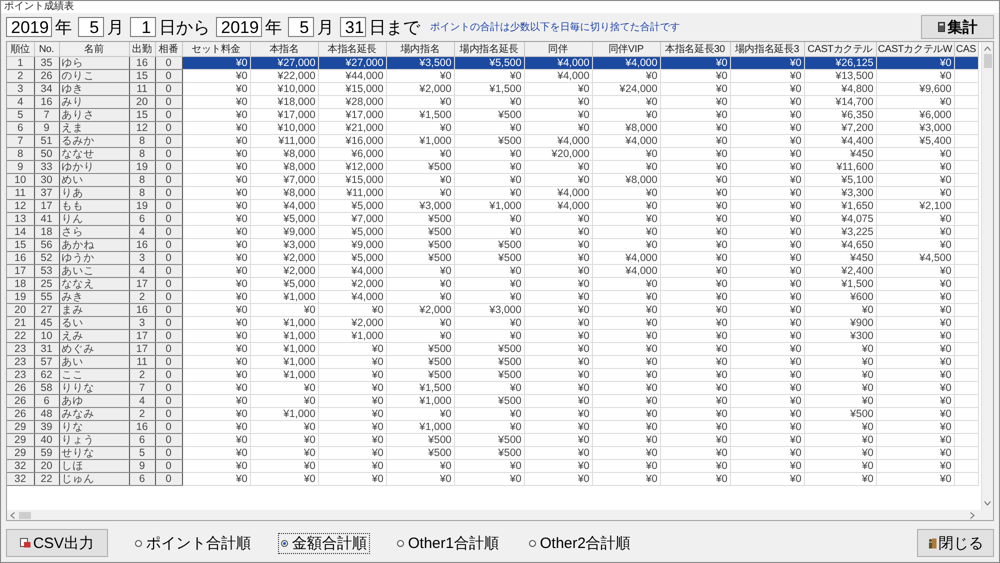 The image size is (1000, 563). Describe the element at coordinates (57, 543) in the screenshot. I see `csv-button: CSV出力` at that location.